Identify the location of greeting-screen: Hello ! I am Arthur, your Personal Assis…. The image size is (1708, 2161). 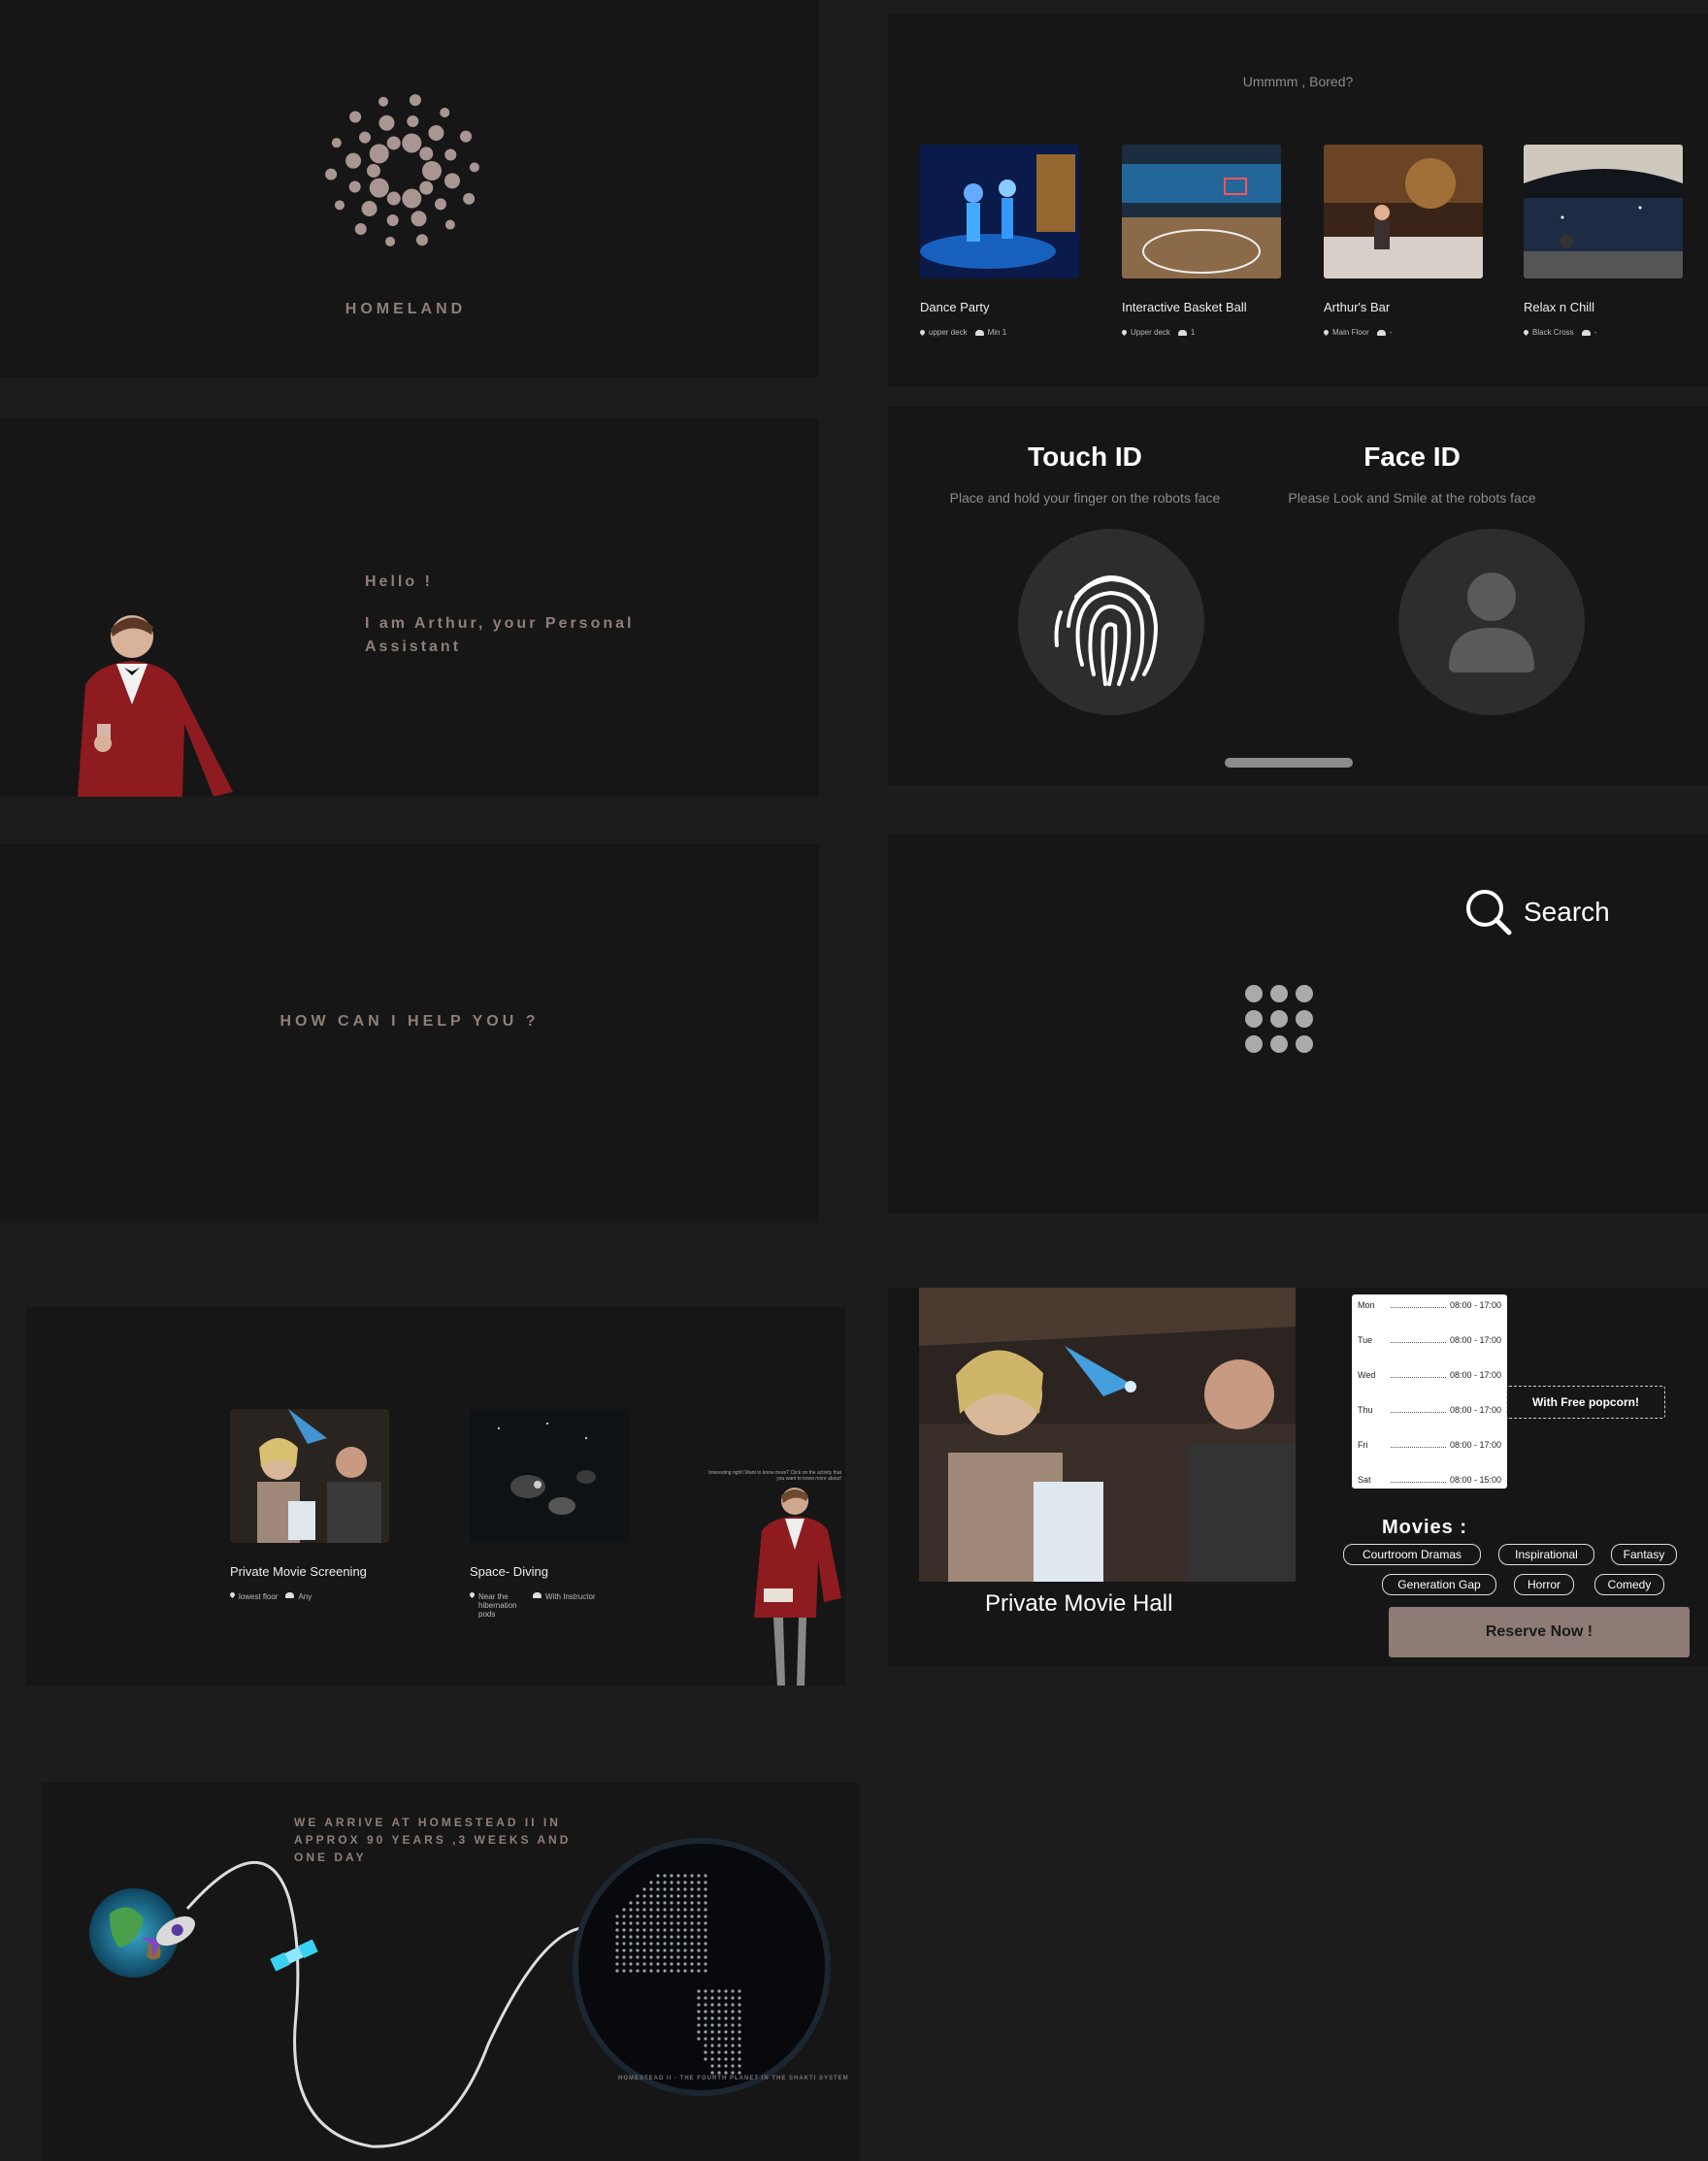
(409, 607).